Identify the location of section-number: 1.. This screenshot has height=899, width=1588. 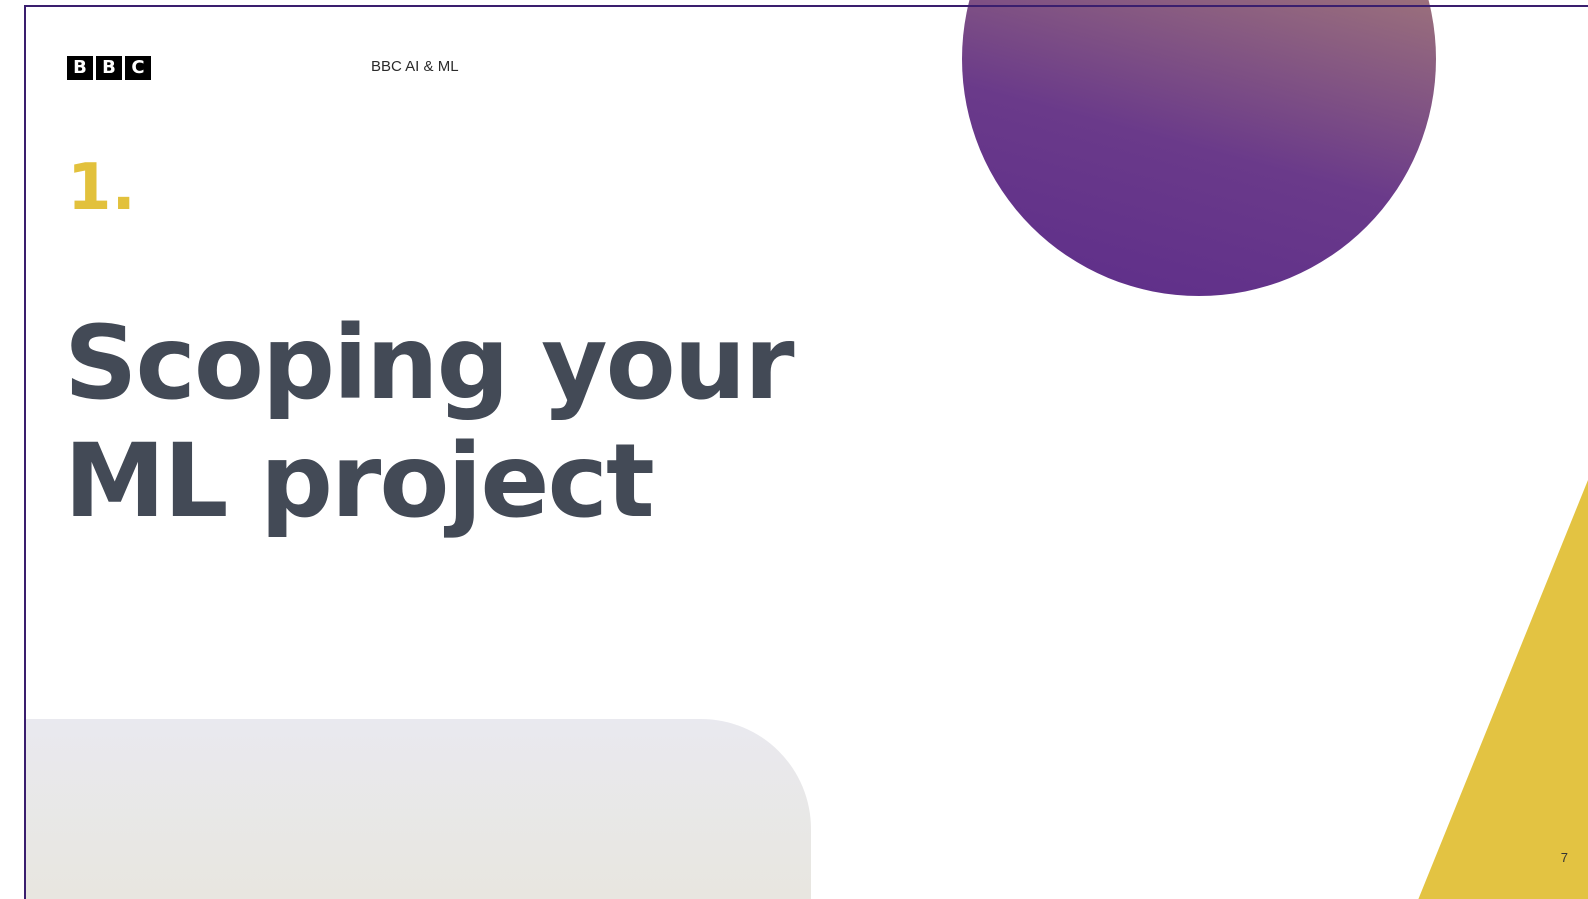
(101, 188).